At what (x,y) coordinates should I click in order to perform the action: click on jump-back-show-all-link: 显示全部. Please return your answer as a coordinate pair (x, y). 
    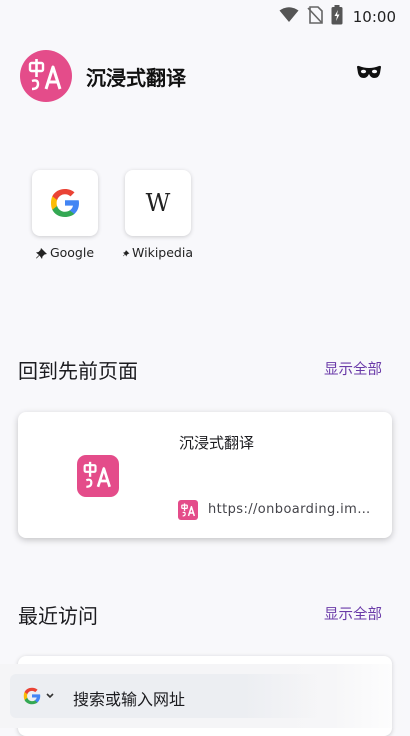
    Looking at the image, I should click on (353, 368).